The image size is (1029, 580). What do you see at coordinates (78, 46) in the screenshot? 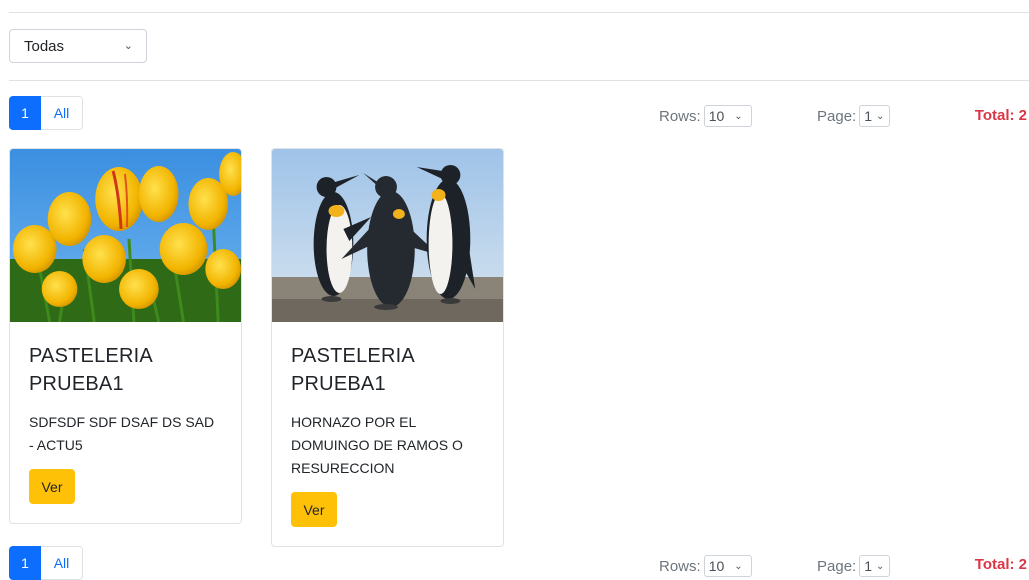
I see `category-filter-select: Todas ⌄` at bounding box center [78, 46].